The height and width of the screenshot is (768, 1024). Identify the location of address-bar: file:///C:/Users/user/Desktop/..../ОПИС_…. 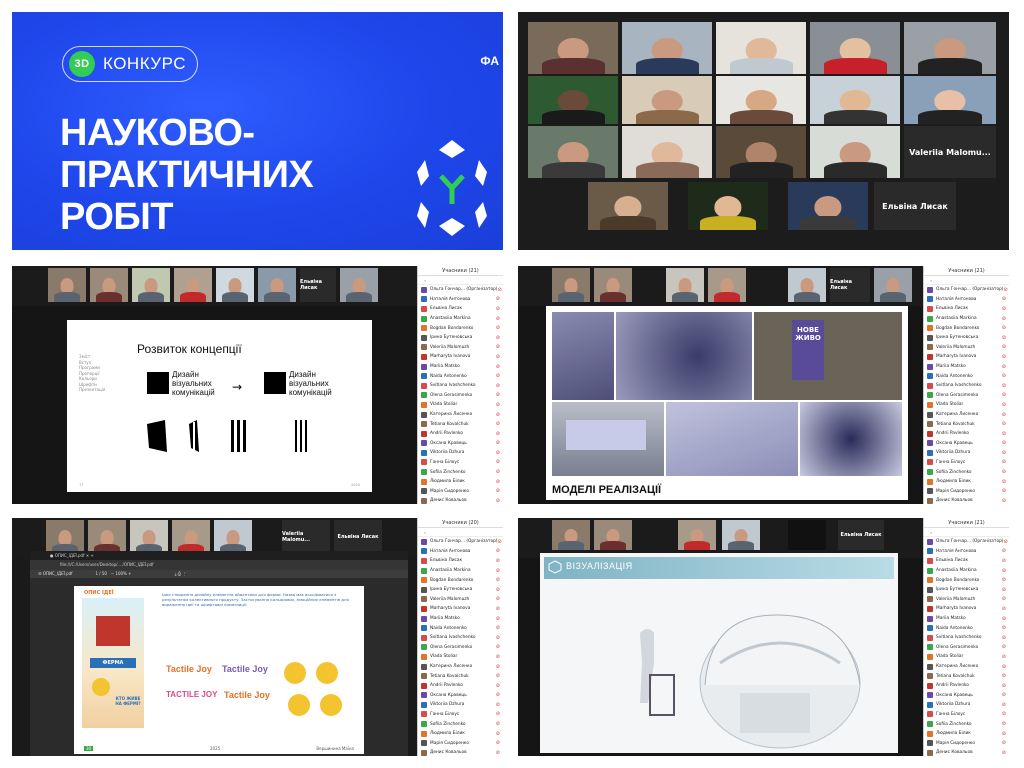
(219, 565).